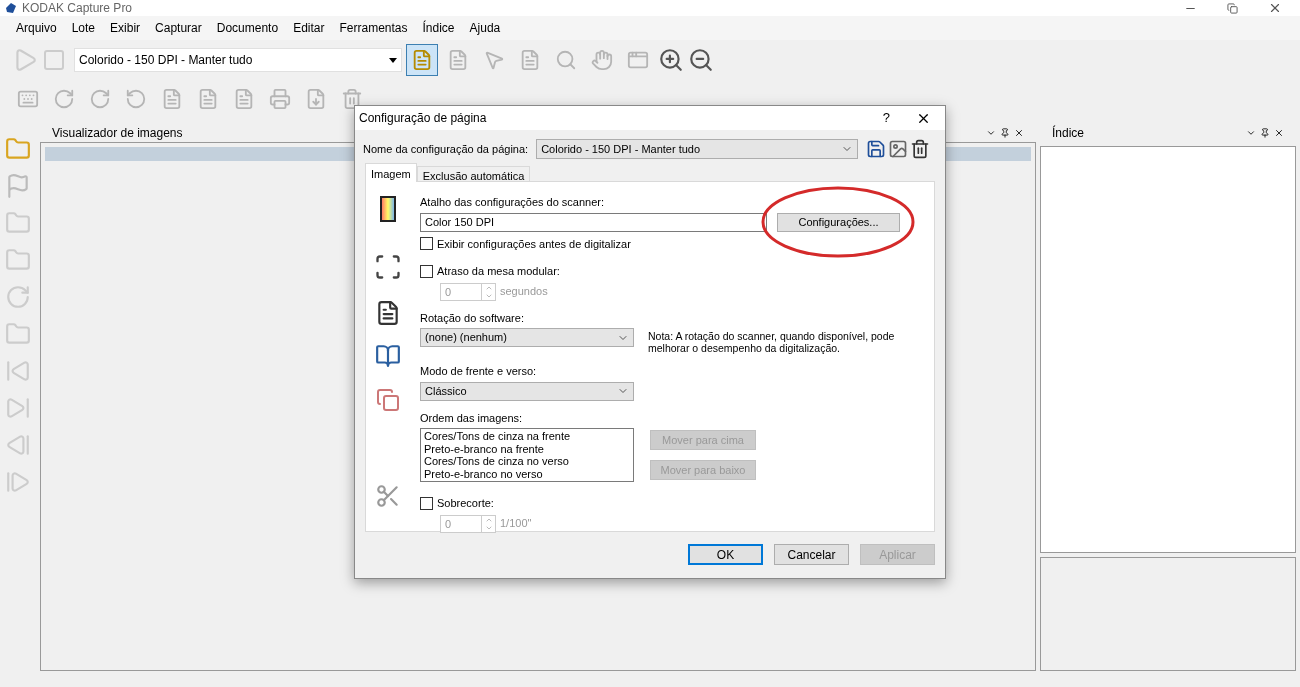 This screenshot has width=1300, height=687. Describe the element at coordinates (472, 418) in the screenshot. I see `field-label: Ordem das imagens:` at that location.